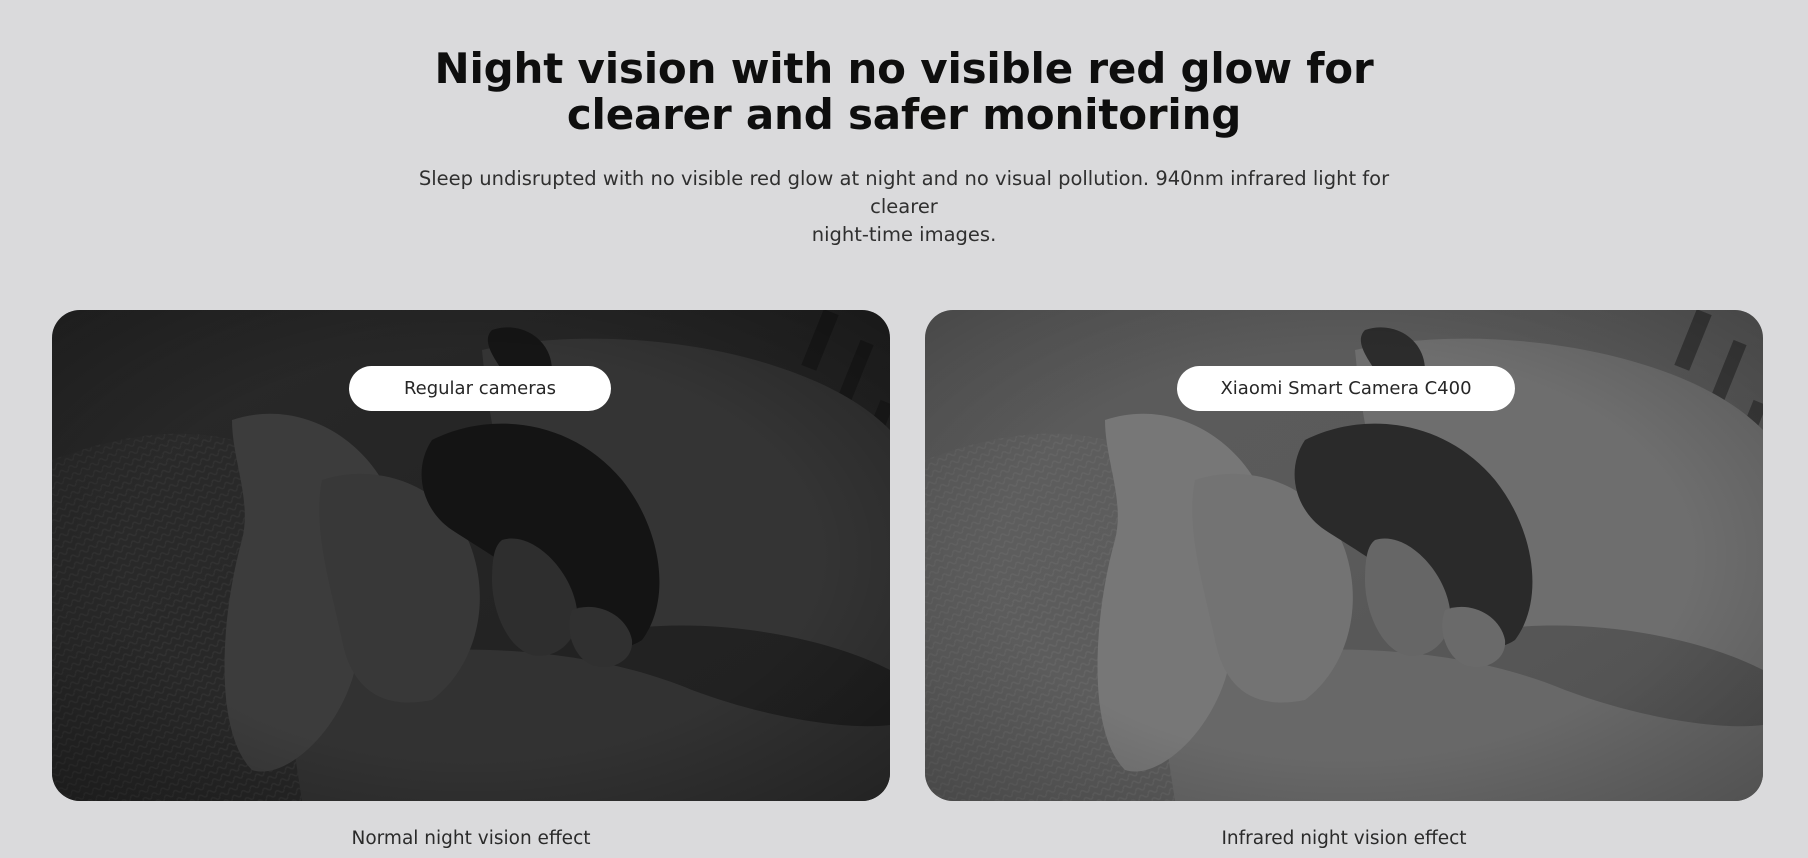 Image resolution: width=1808 pixels, height=858 pixels. What do you see at coordinates (904, 234) in the screenshot?
I see `subtitle-line-2: night-time images.` at bounding box center [904, 234].